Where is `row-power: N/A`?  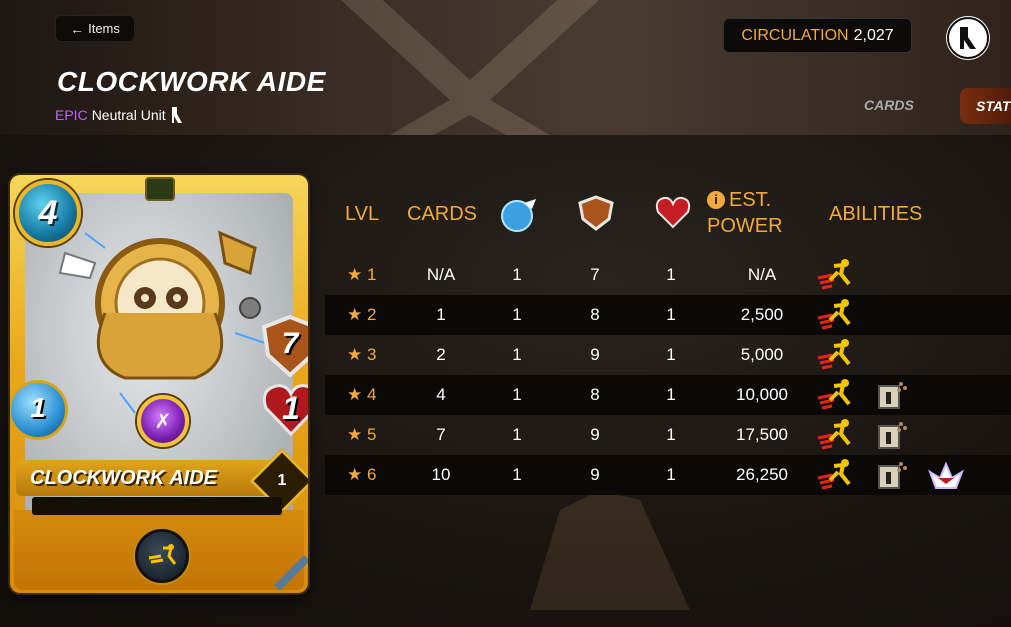 row-power: N/A is located at coordinates (762, 274).